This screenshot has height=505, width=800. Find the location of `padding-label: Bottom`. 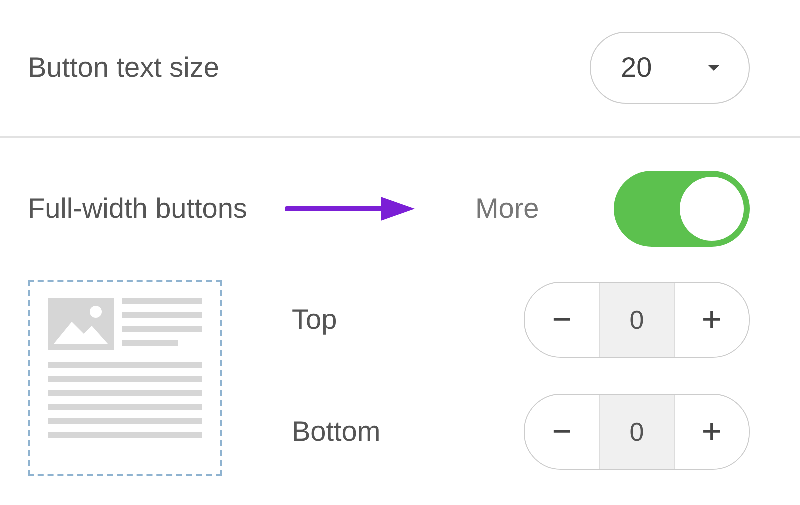

padding-label: Bottom is located at coordinates (336, 432).